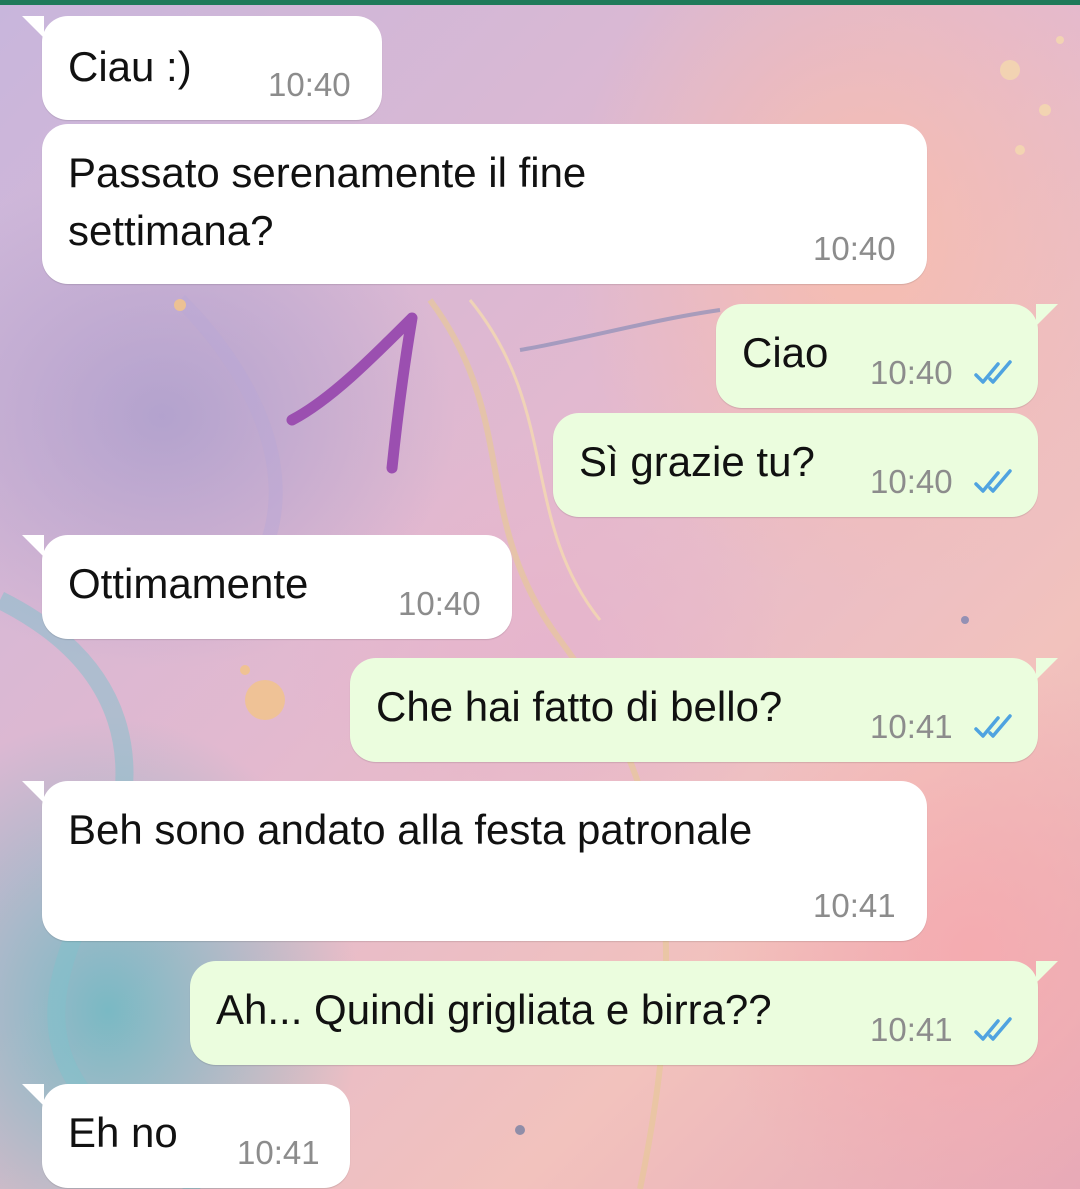 The image size is (1080, 1189). I want to click on message-text-line: Passato serenamente il fine, so click(327, 172).